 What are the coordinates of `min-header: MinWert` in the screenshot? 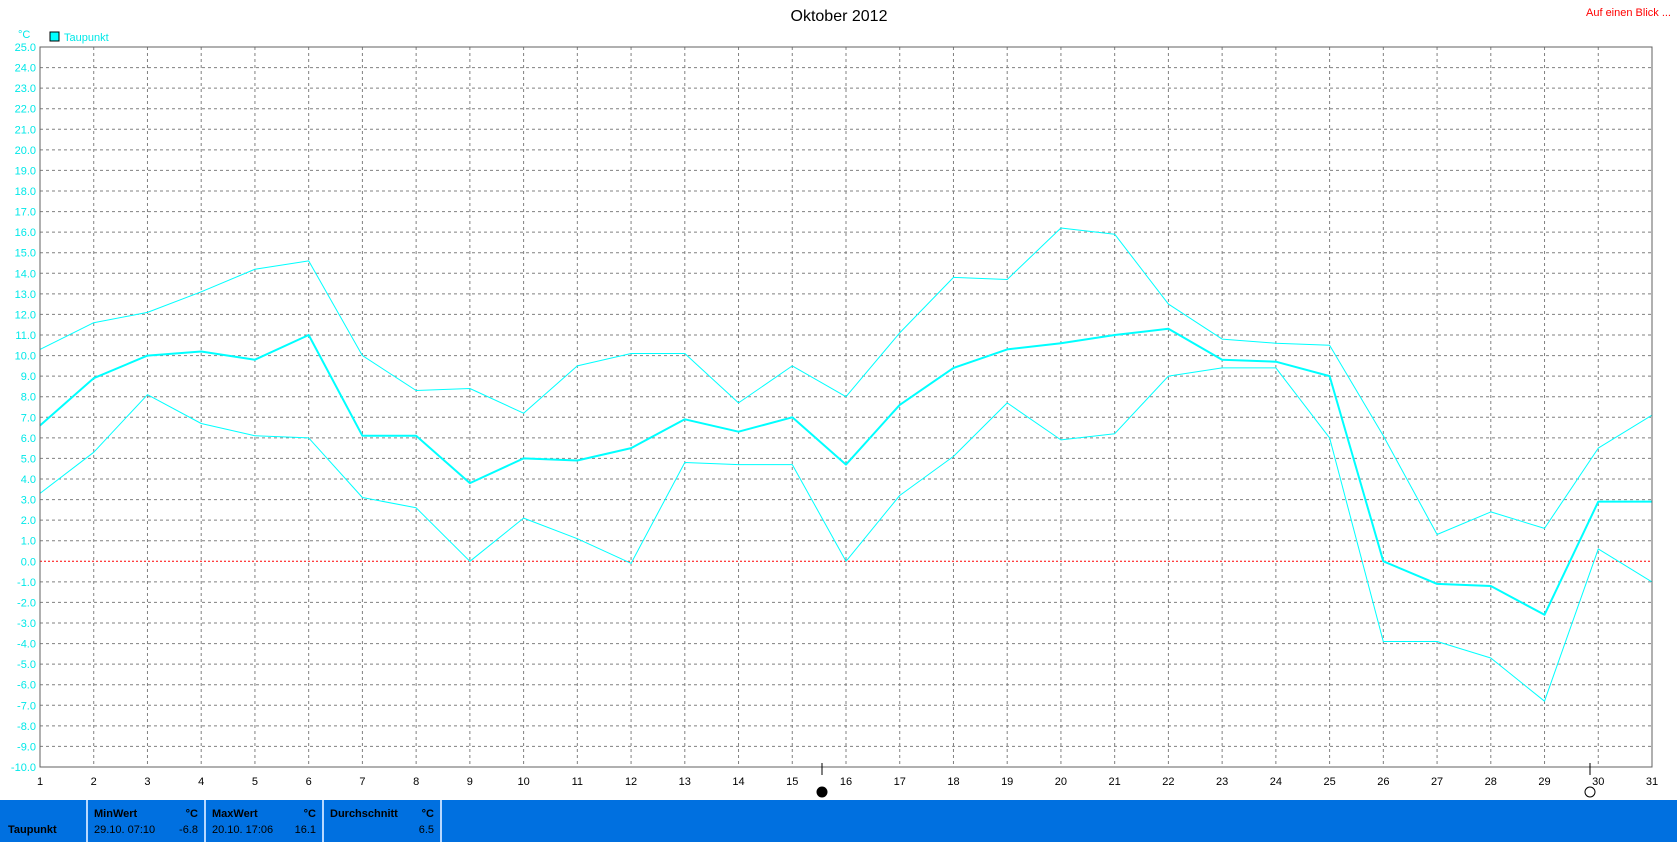 It's located at (116, 814).